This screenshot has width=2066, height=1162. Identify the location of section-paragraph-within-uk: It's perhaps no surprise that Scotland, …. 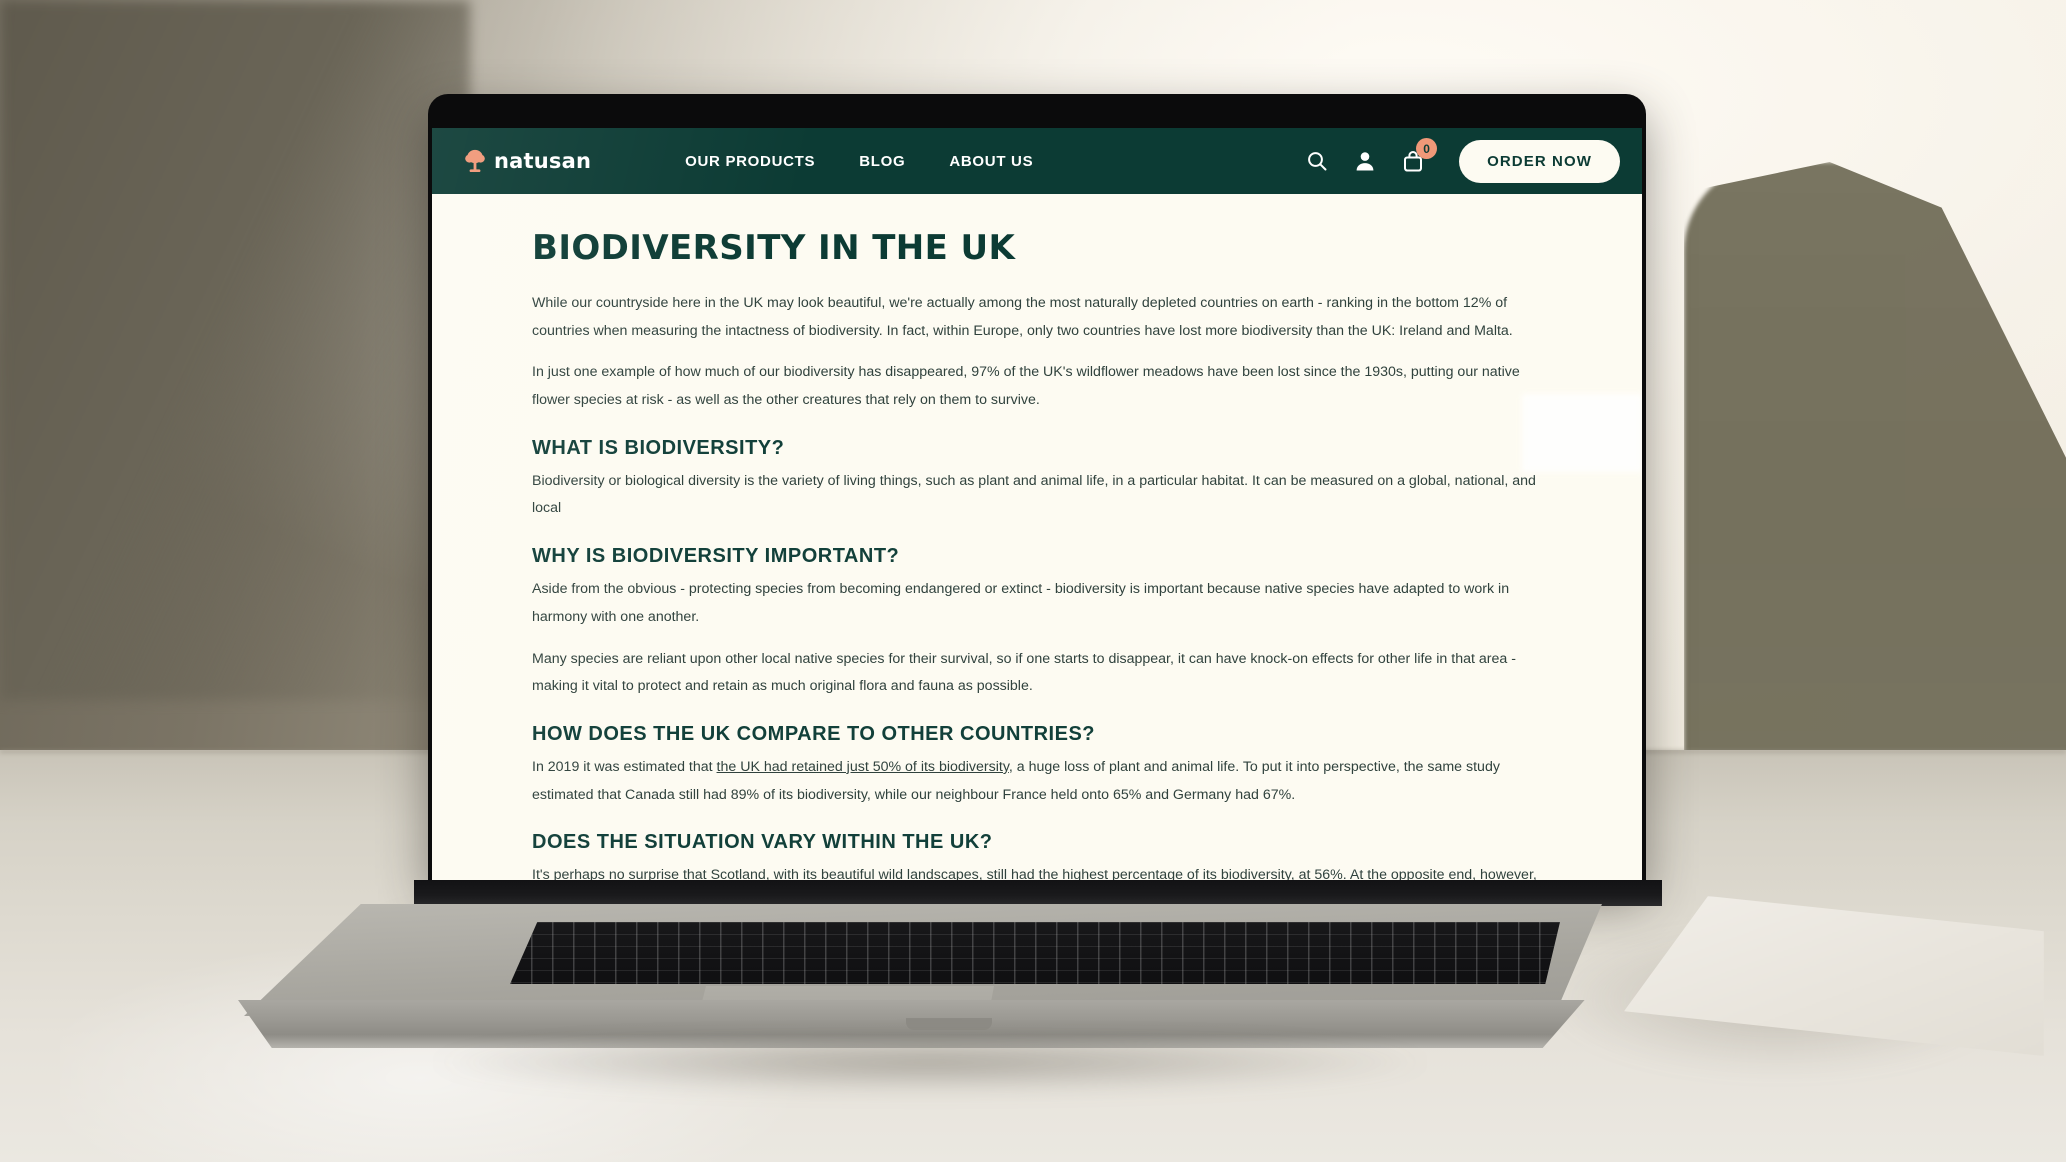
(1034, 873).